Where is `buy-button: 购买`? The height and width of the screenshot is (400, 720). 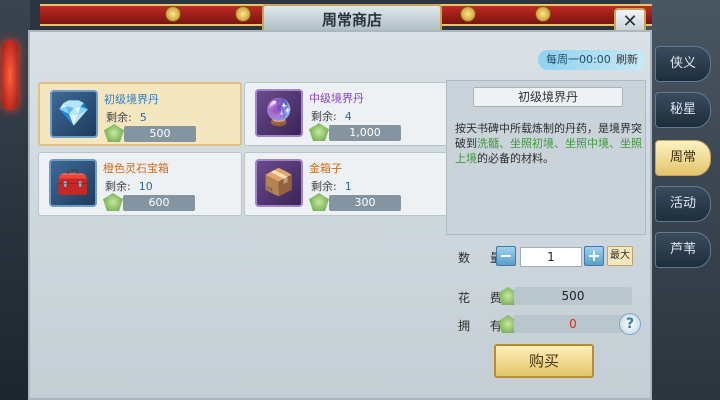
buy-button: 购买 is located at coordinates (544, 361).